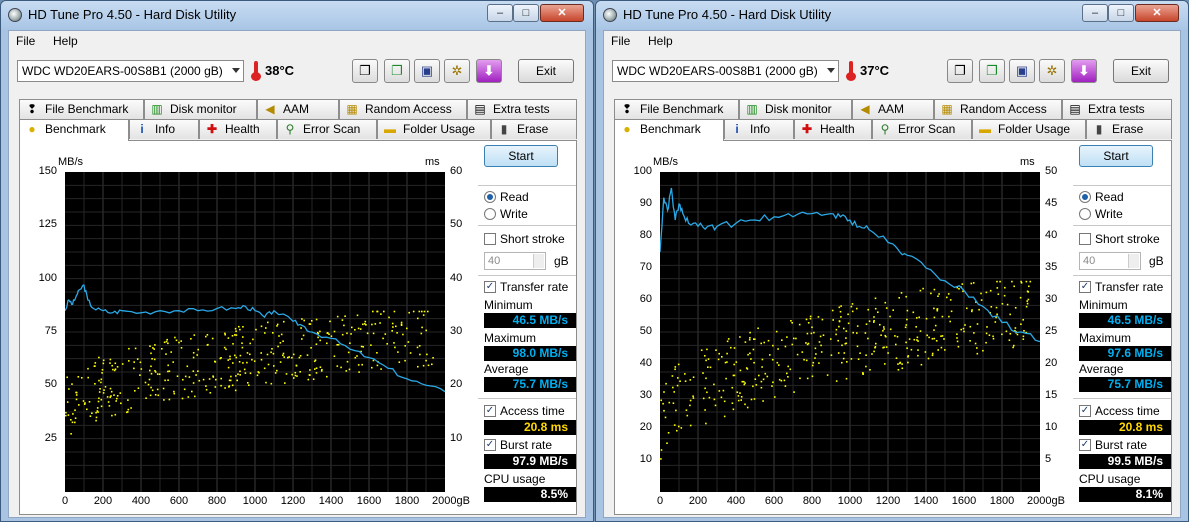  I want to click on y-tick-label: 80, so click(645, 235).